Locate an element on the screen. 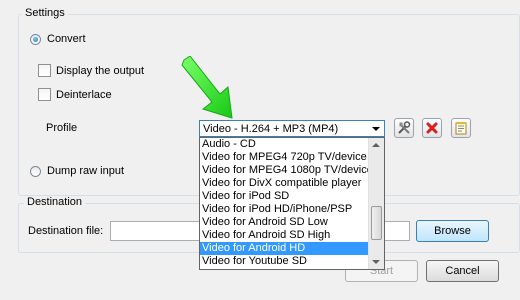 The image size is (520, 300). convert-radio is located at coordinates (35, 39).